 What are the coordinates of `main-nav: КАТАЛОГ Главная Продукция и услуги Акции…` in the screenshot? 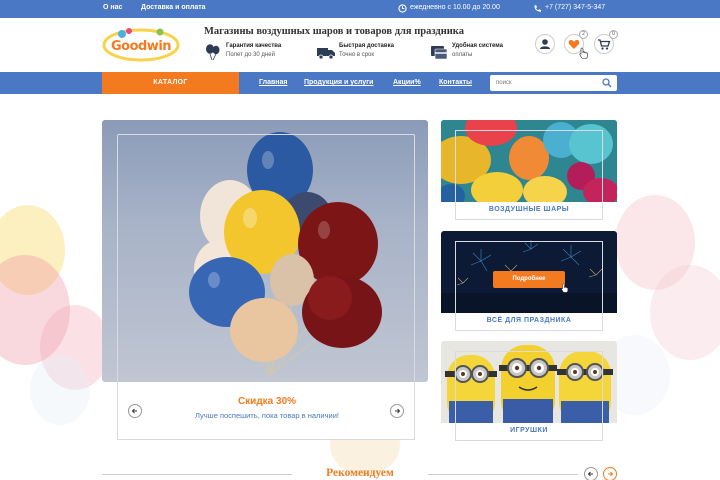 It's located at (360, 83).